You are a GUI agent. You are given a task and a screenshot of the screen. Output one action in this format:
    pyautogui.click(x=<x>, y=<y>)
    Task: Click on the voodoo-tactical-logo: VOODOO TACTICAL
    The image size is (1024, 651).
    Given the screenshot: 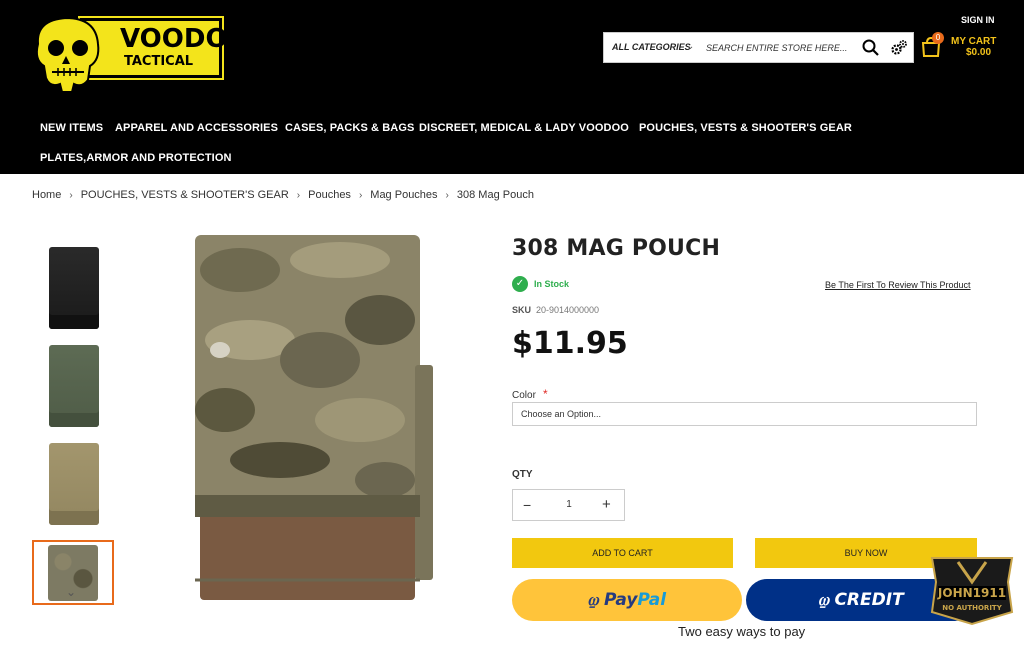 What is the action you would take?
    pyautogui.click(x=141, y=55)
    